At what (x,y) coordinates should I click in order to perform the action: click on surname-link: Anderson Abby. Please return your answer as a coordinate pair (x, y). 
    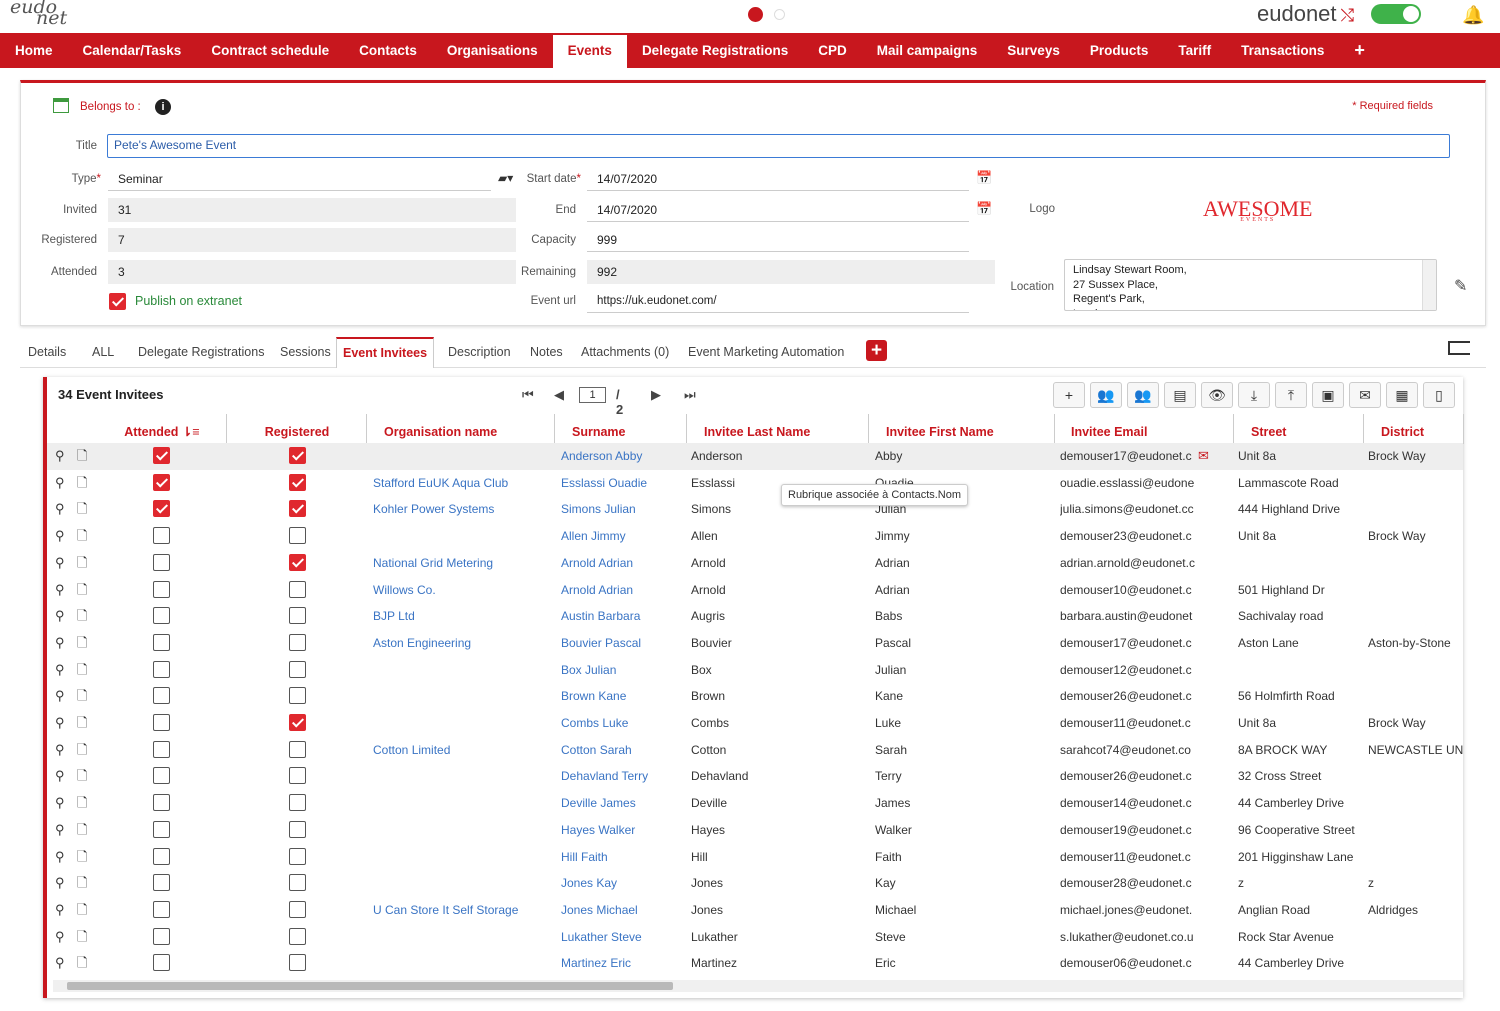
    Looking at the image, I should click on (621, 456).